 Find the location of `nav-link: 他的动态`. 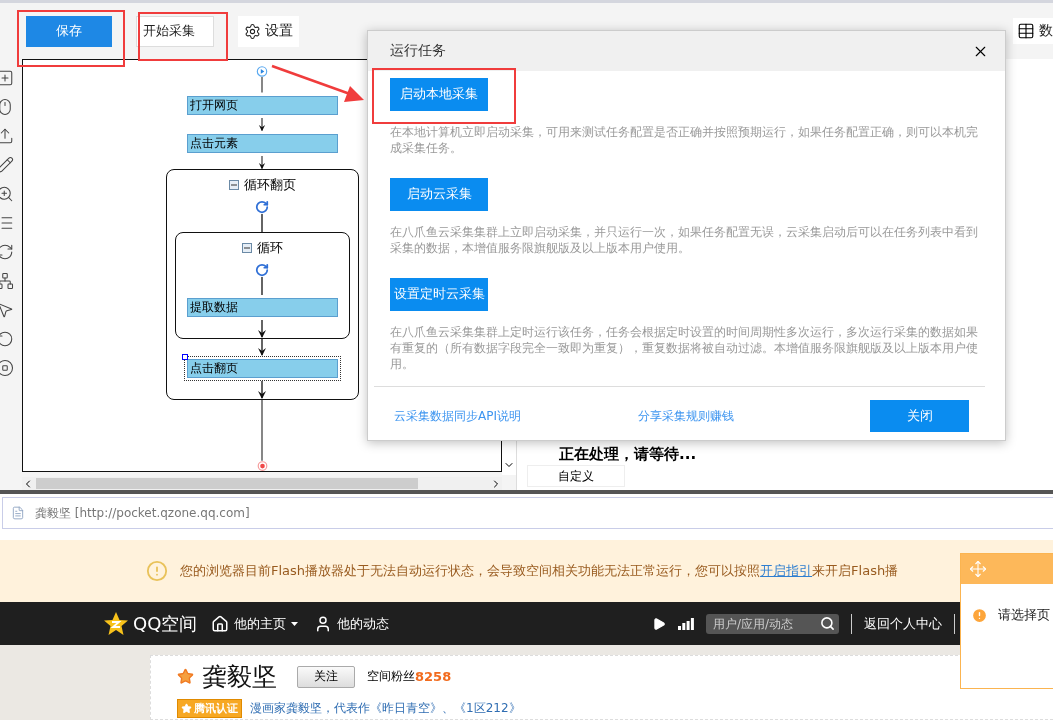

nav-link: 他的动态 is located at coordinates (352, 623).